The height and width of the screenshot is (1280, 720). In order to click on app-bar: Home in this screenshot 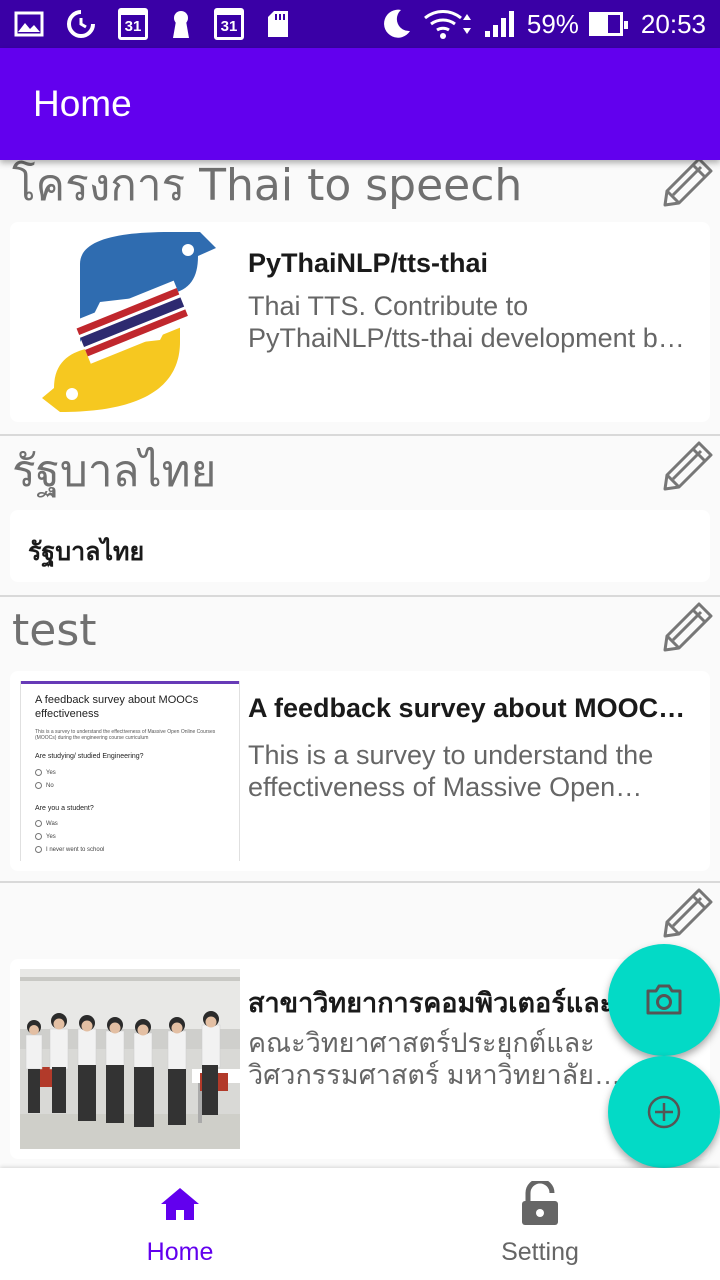, I will do `click(360, 104)`.